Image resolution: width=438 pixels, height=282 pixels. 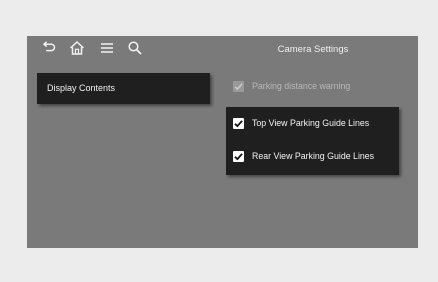 I want to click on parking-distance-warning-checkbox, so click(x=238, y=86).